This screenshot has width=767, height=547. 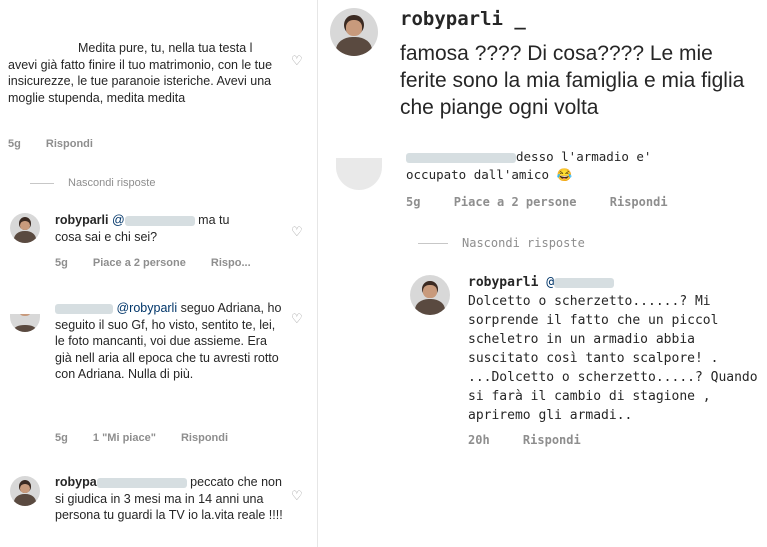 I want to click on comment-2-text-b: cosa sai e chi sei?, so click(x=106, y=236).